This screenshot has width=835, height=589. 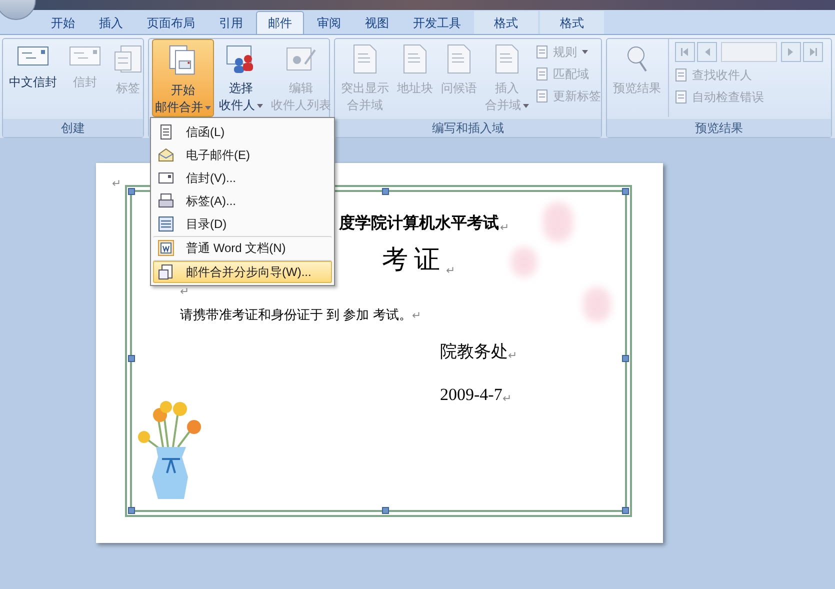 What do you see at coordinates (296, 315) in the screenshot?
I see `document-text: 请携带准考证和身份证于 到 参加 考试。` at bounding box center [296, 315].